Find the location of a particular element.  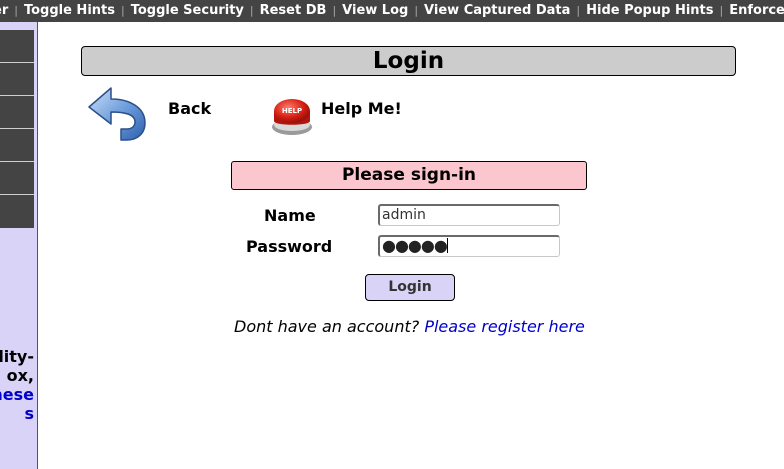

menu-item-truncated: er is located at coordinates (4, 10).